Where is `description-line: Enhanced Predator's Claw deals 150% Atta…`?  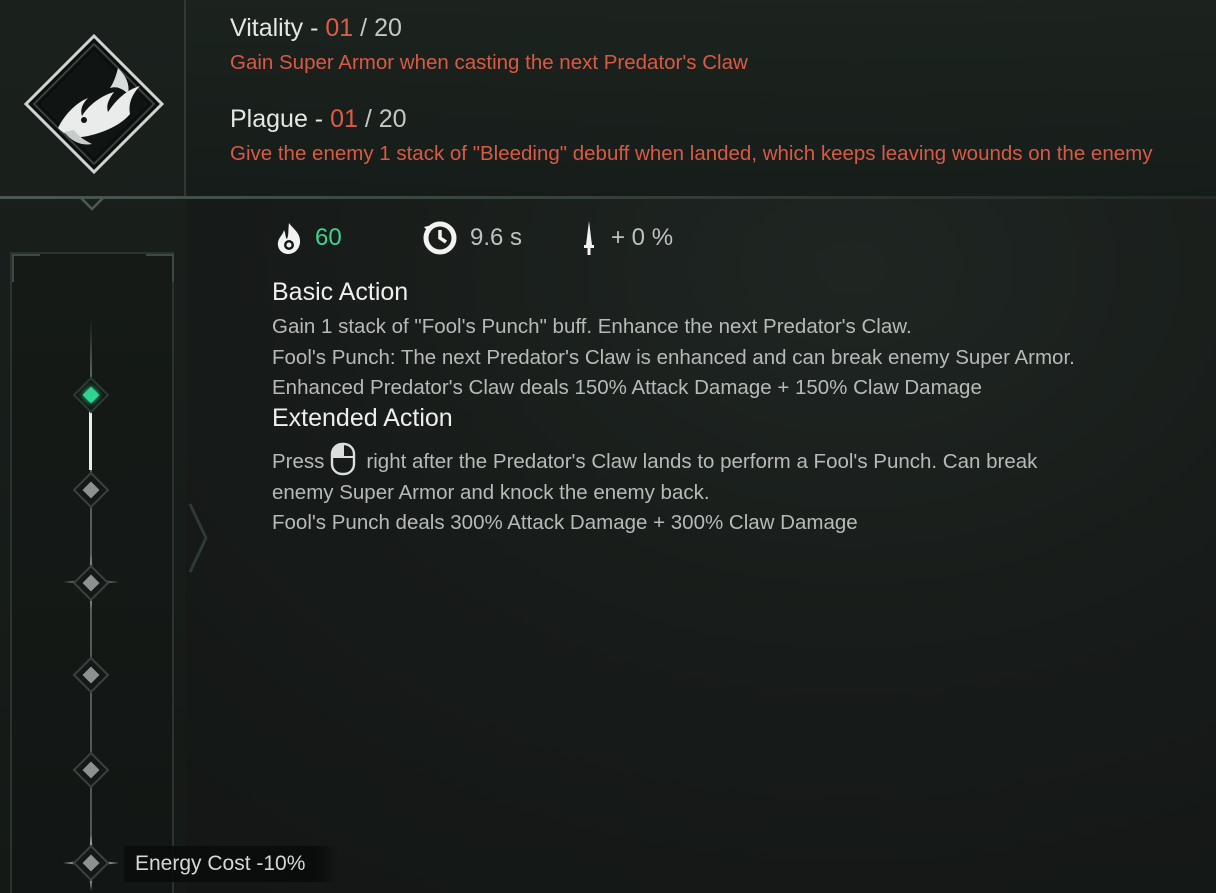
description-line: Enhanced Predator's Claw deals 150% Atta… is located at coordinates (627, 387).